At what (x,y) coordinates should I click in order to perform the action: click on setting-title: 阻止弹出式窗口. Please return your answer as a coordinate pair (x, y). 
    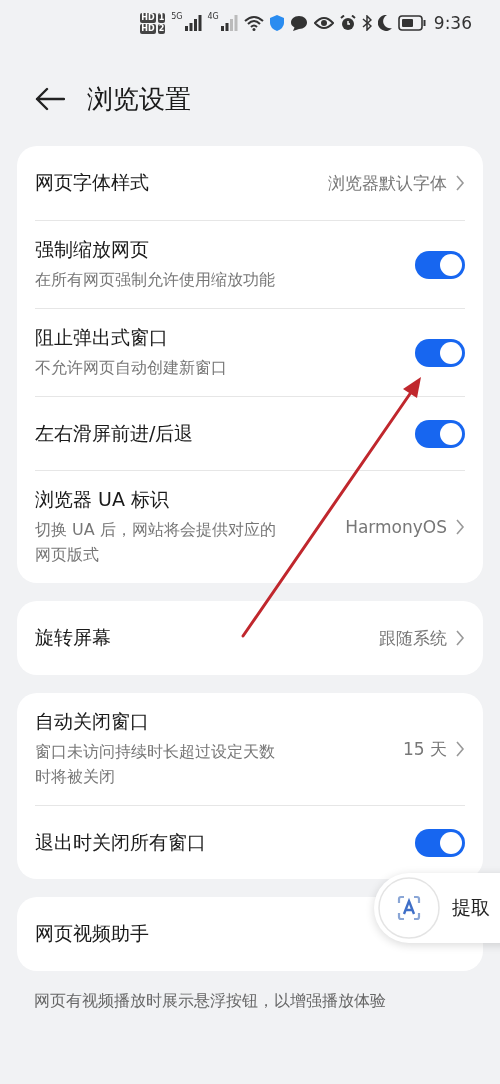
    Looking at the image, I should click on (102, 337).